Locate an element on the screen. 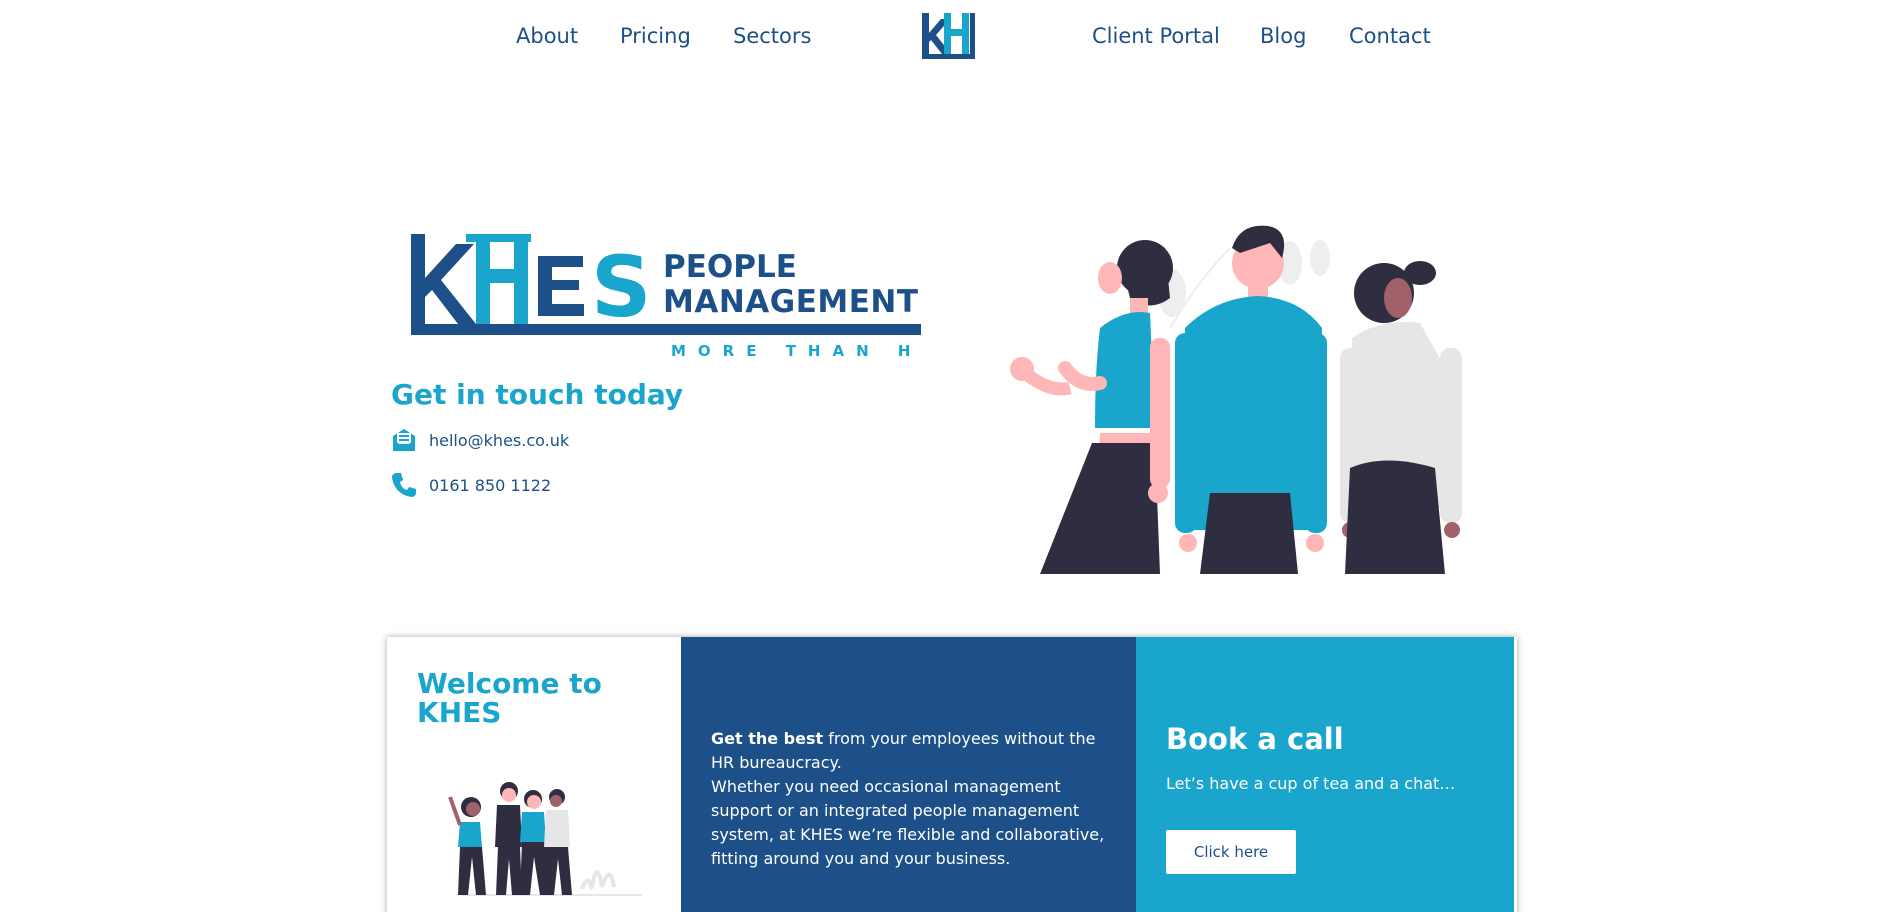  logo-tagline: MORE THAN HR is located at coordinates (797, 351).